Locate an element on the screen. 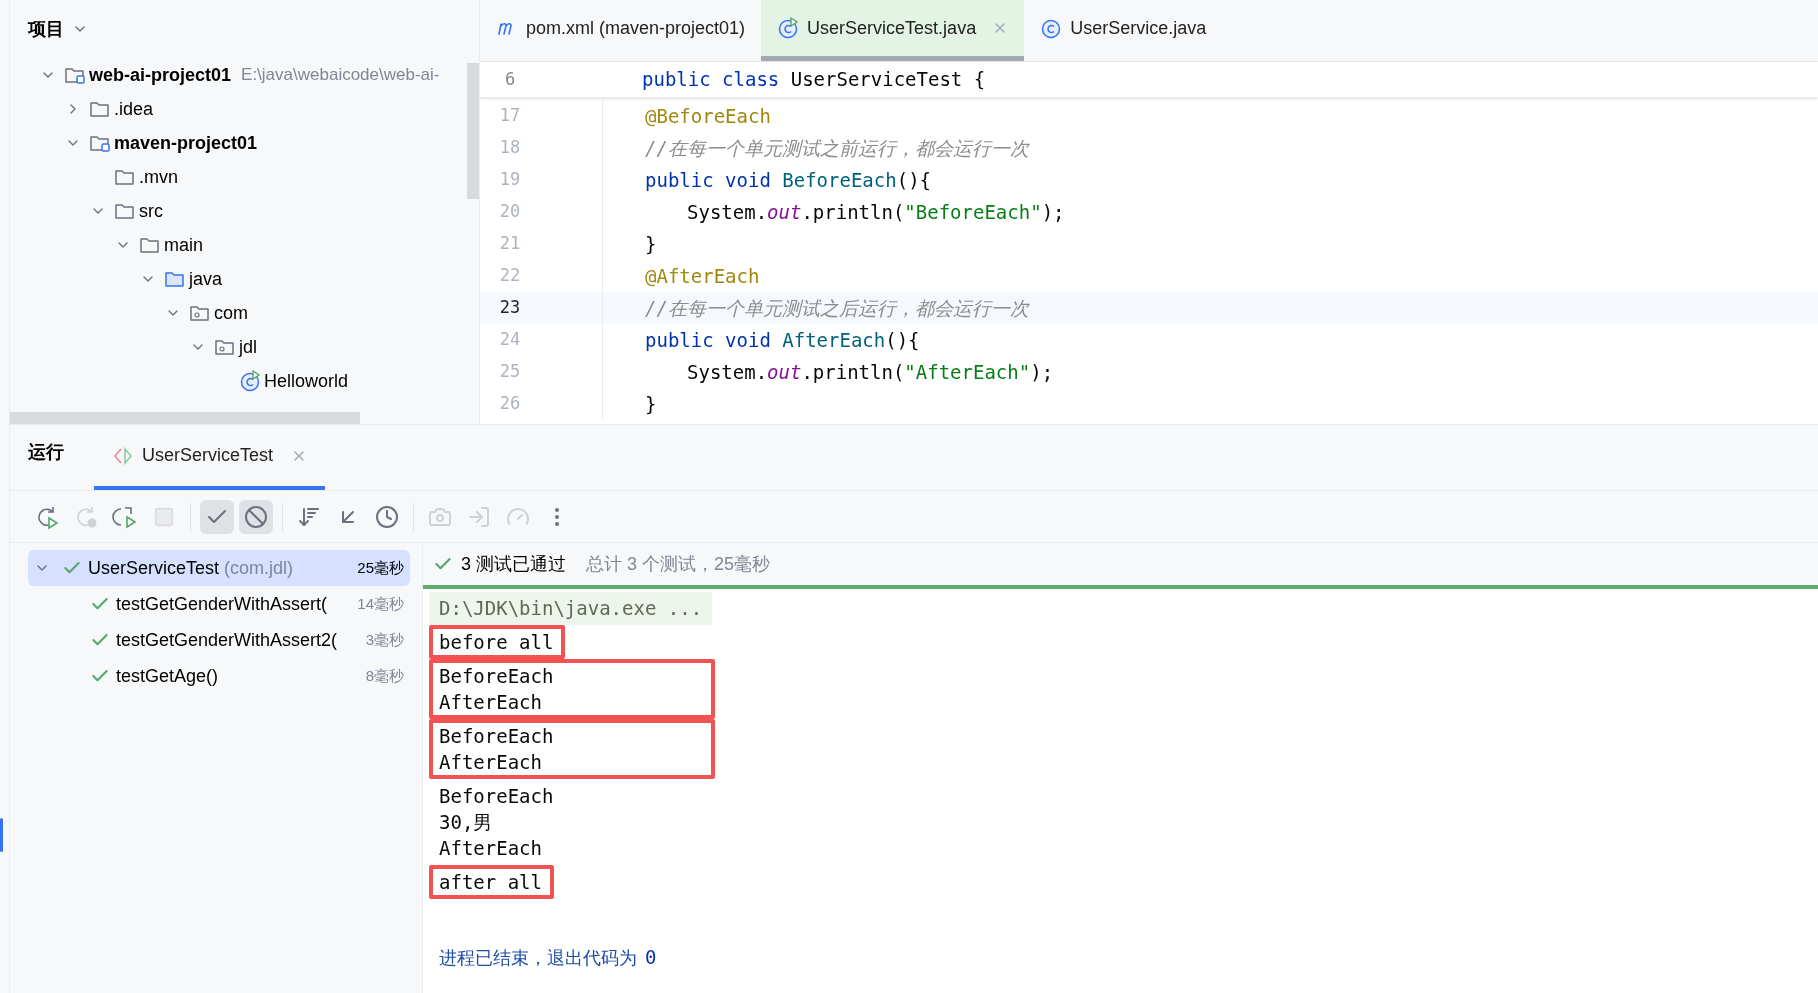 This screenshot has height=993, width=1818. line-number: 6 is located at coordinates (510, 79).